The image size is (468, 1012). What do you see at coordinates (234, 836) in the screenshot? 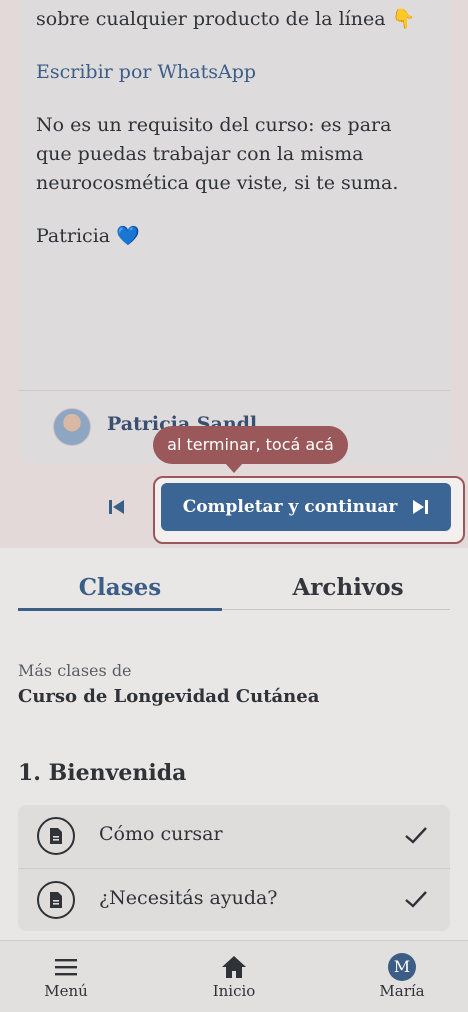
I see `lesson-item: Cómo cursar` at bounding box center [234, 836].